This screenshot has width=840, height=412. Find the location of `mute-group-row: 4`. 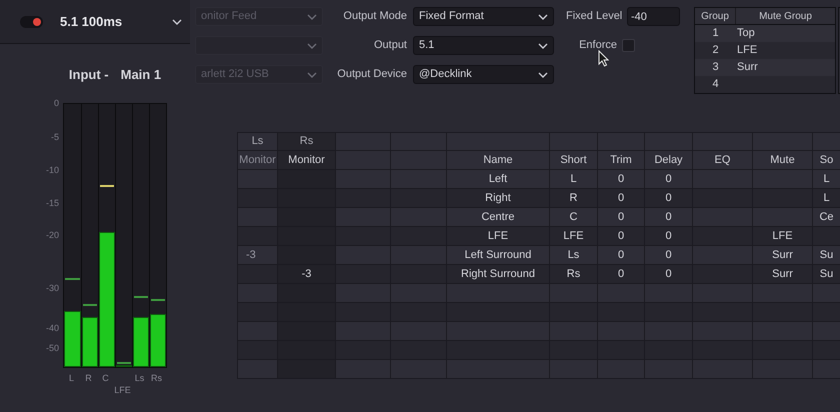

mute-group-row: 4 is located at coordinates (765, 84).